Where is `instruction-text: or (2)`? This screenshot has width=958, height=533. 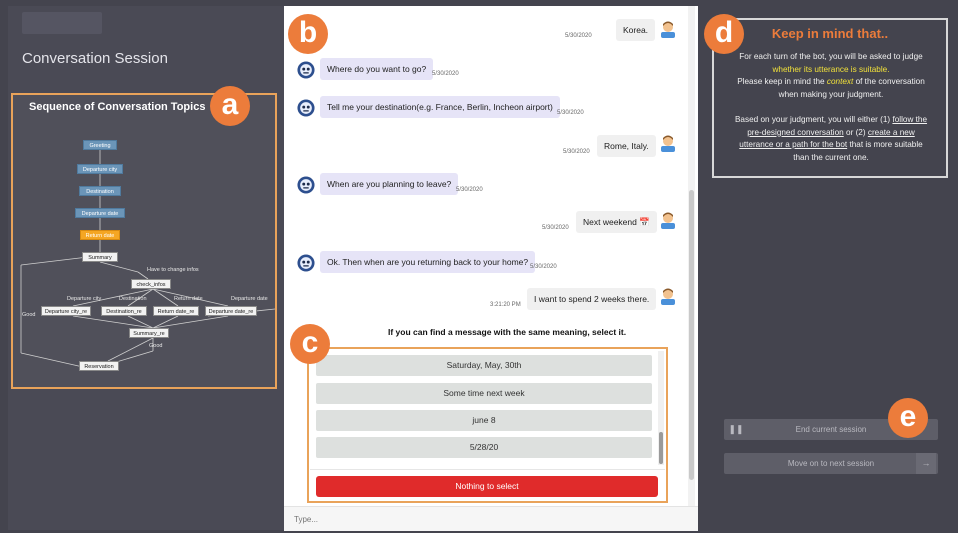 instruction-text: or (2) is located at coordinates (856, 132).